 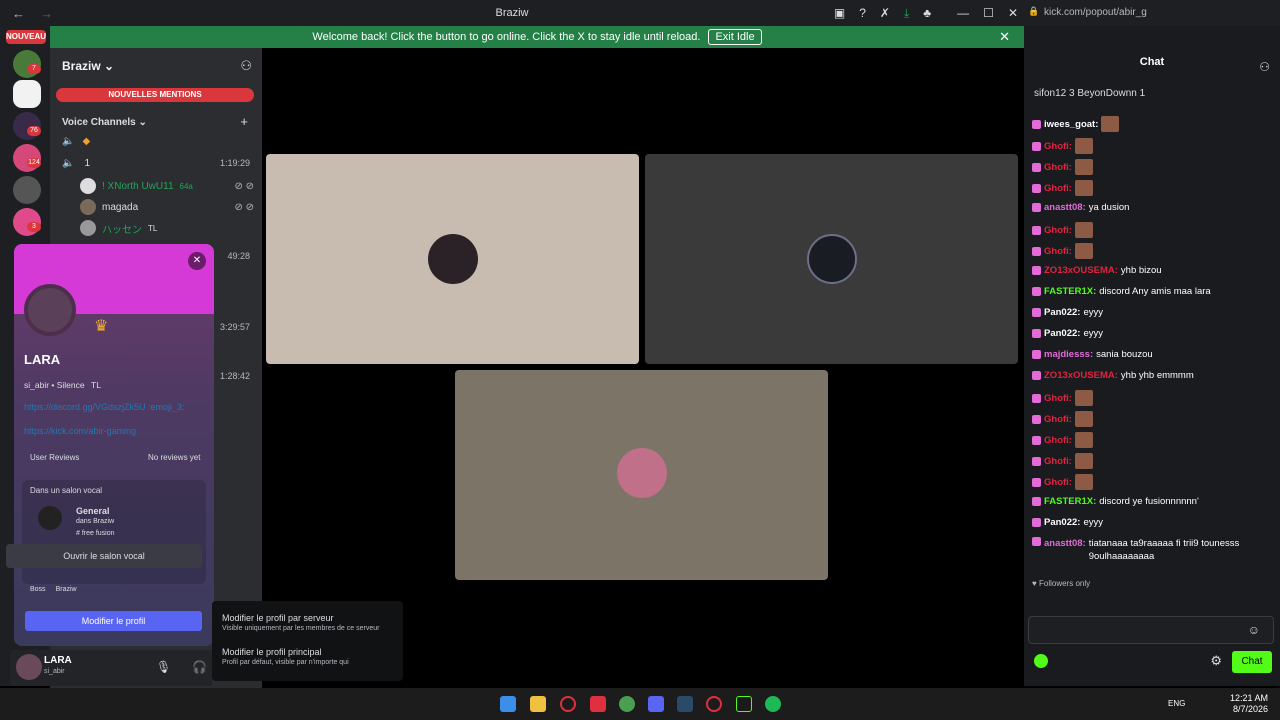 What do you see at coordinates (773, 704) in the screenshot?
I see `spotify-icon` at bounding box center [773, 704].